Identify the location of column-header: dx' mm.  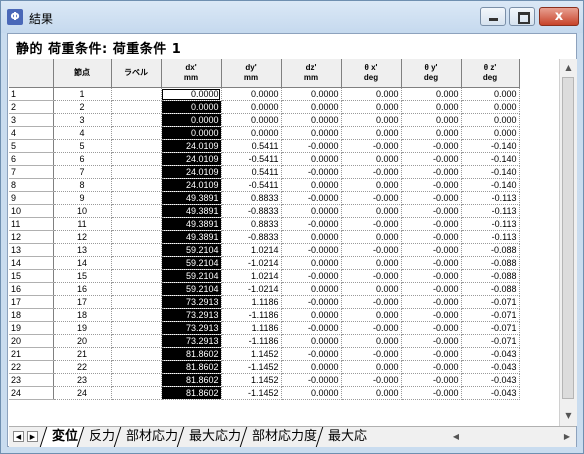
(191, 73).